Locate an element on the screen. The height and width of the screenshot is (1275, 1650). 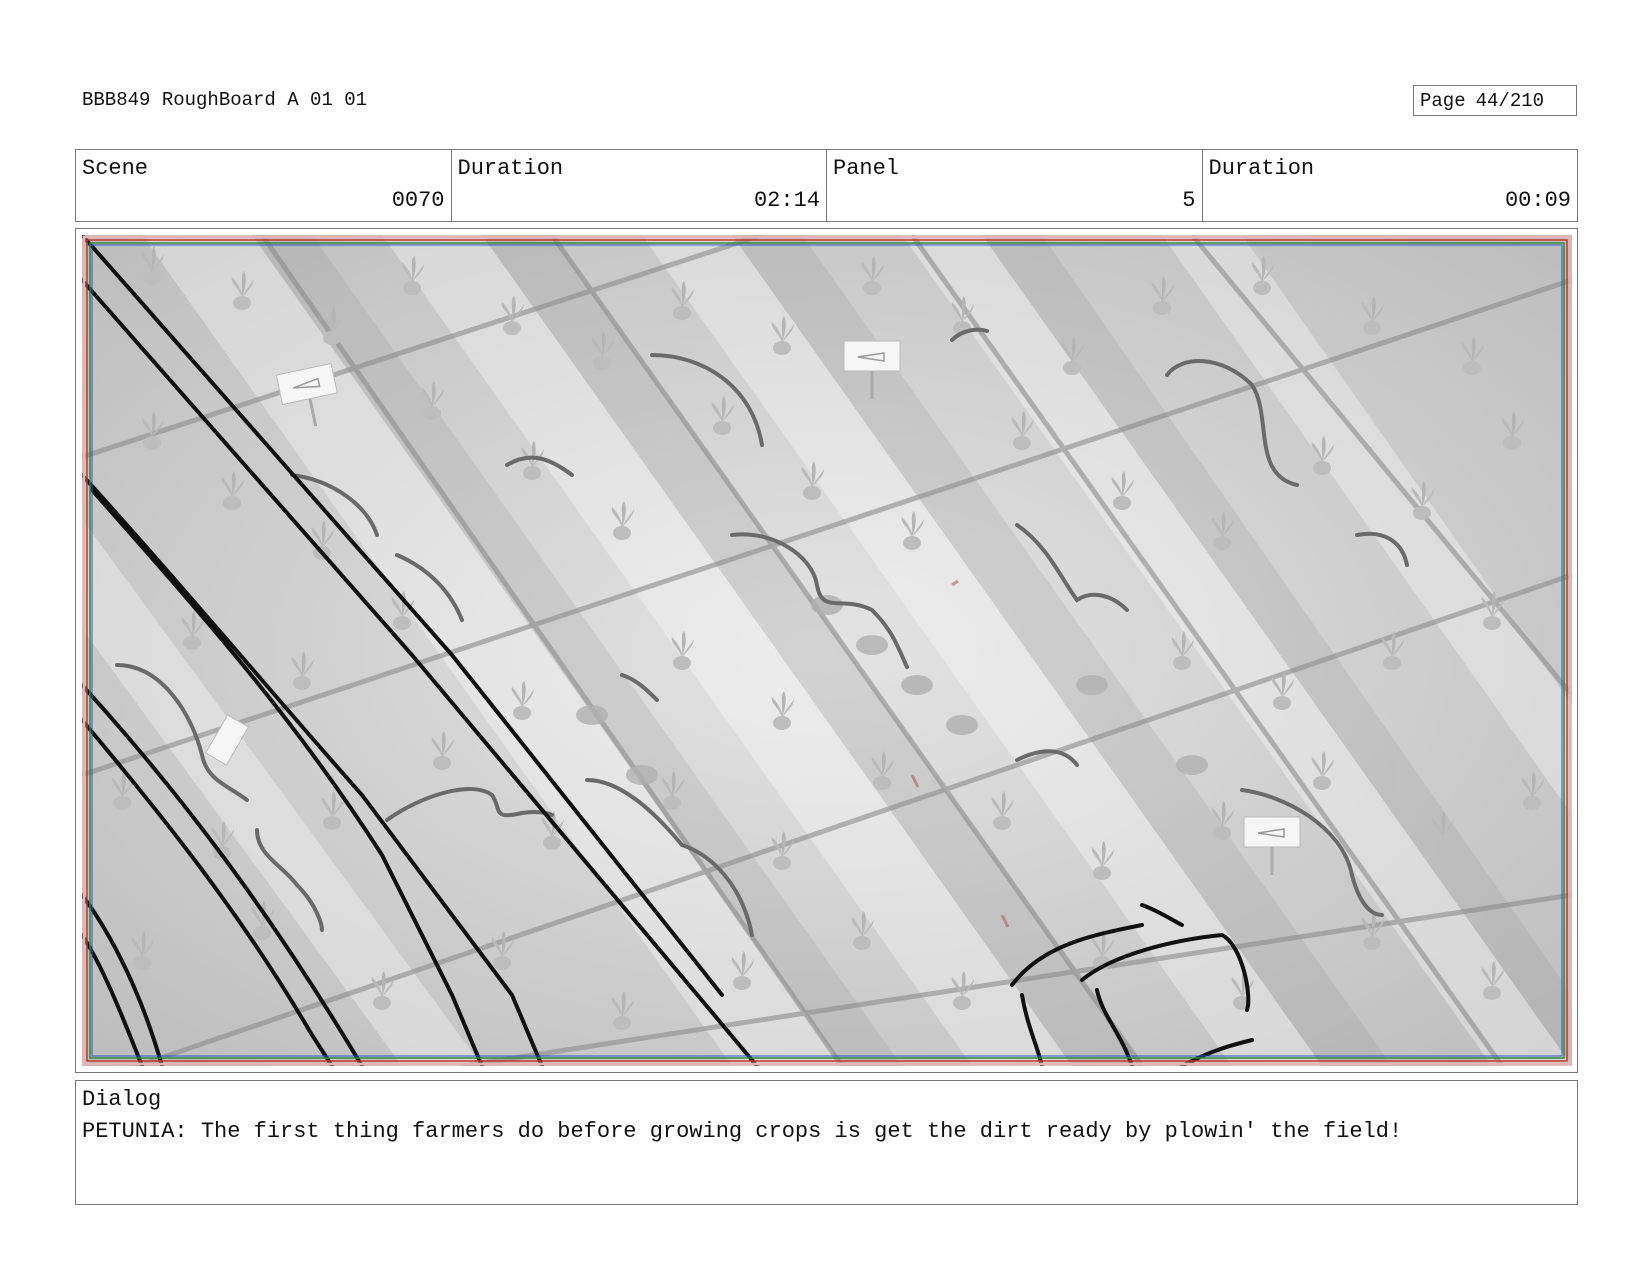
panel-duration-value: 00:09 is located at coordinates (1537, 200).